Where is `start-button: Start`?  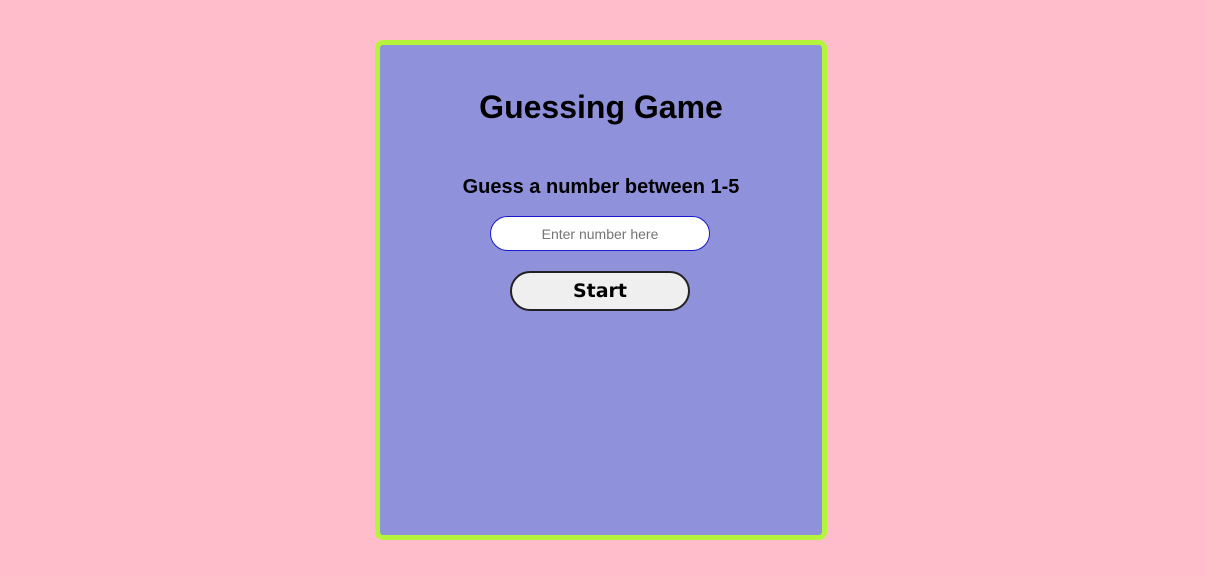 start-button: Start is located at coordinates (600, 291).